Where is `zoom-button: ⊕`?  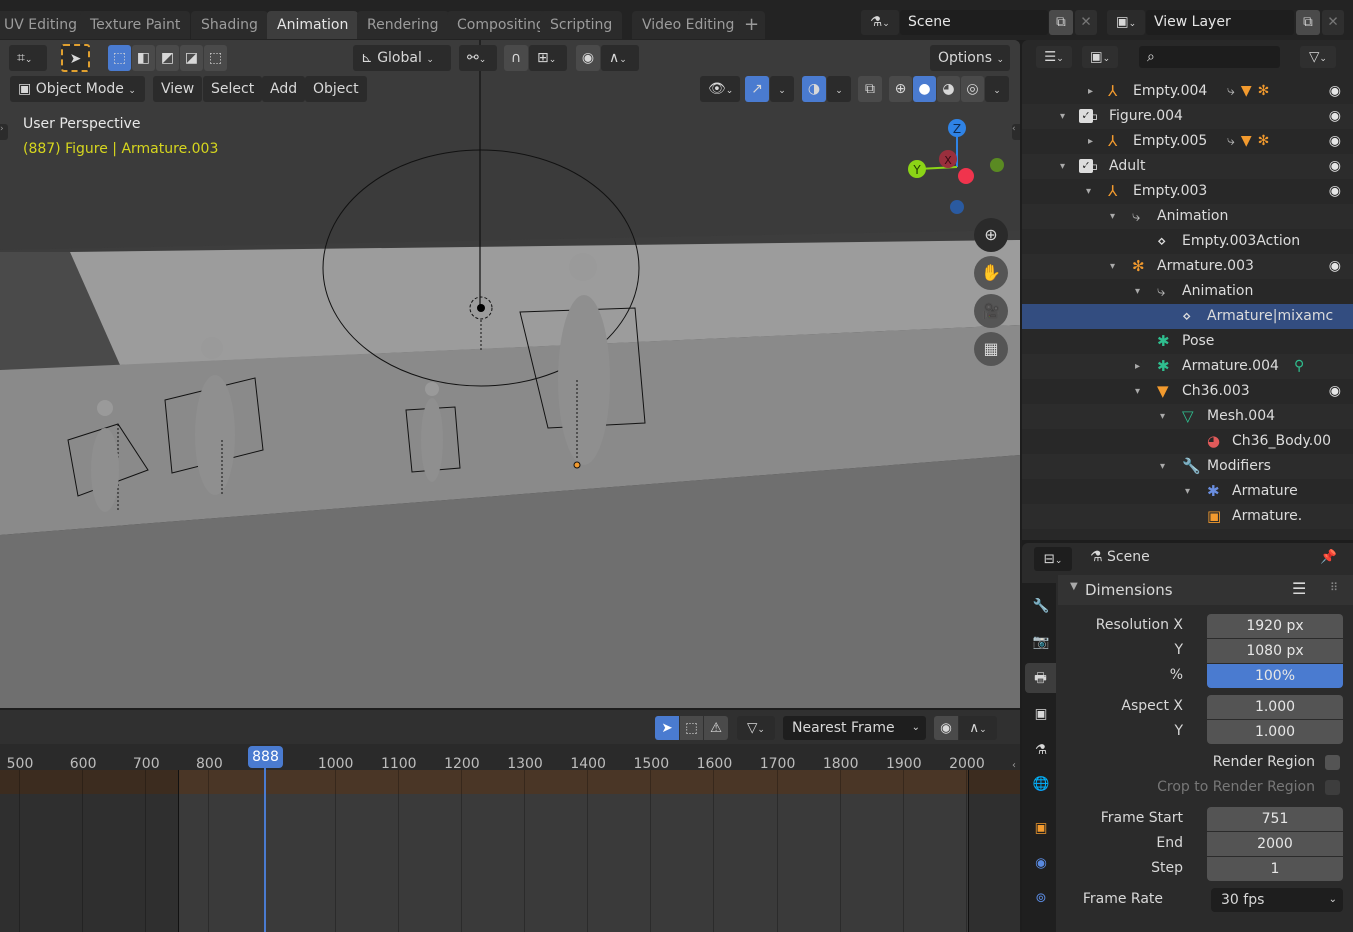 zoom-button: ⊕ is located at coordinates (991, 235).